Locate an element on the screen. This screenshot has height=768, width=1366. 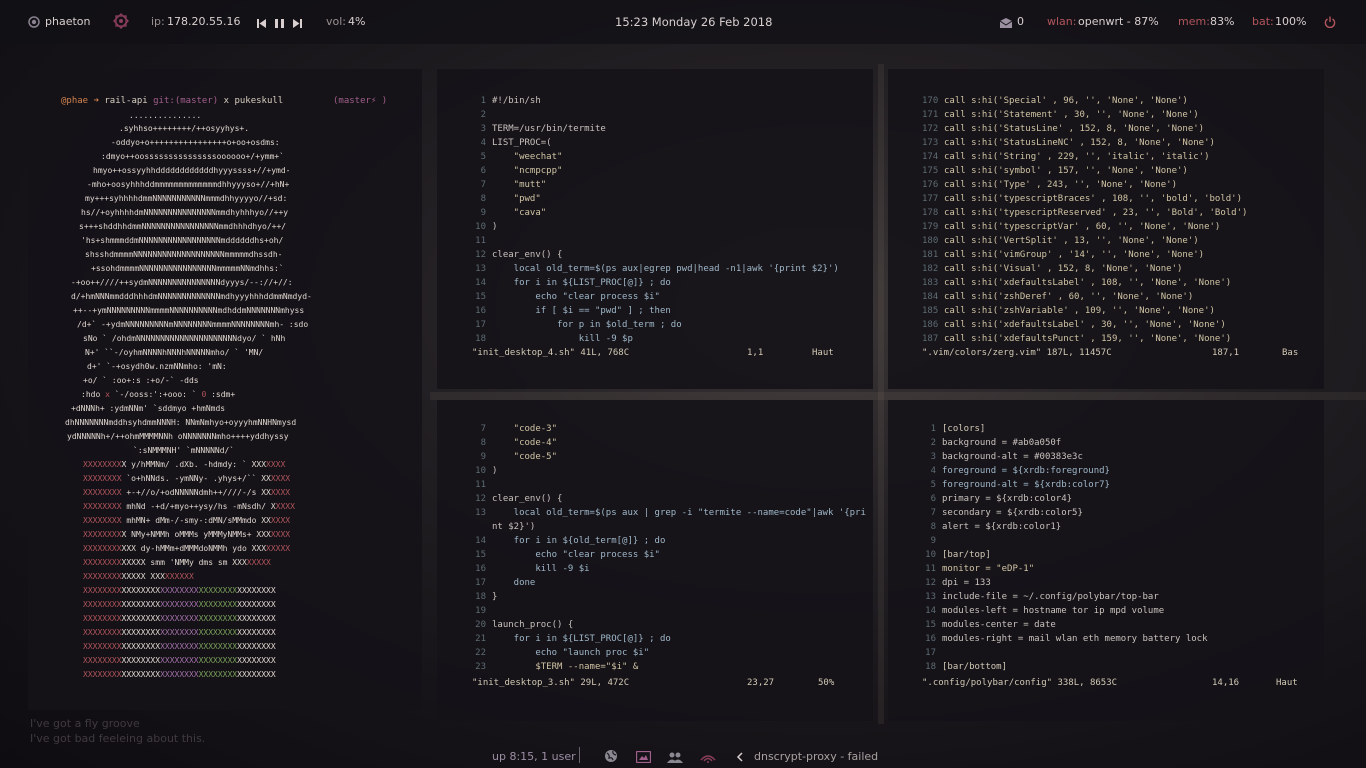
line-number: 180 is located at coordinates (930, 241).